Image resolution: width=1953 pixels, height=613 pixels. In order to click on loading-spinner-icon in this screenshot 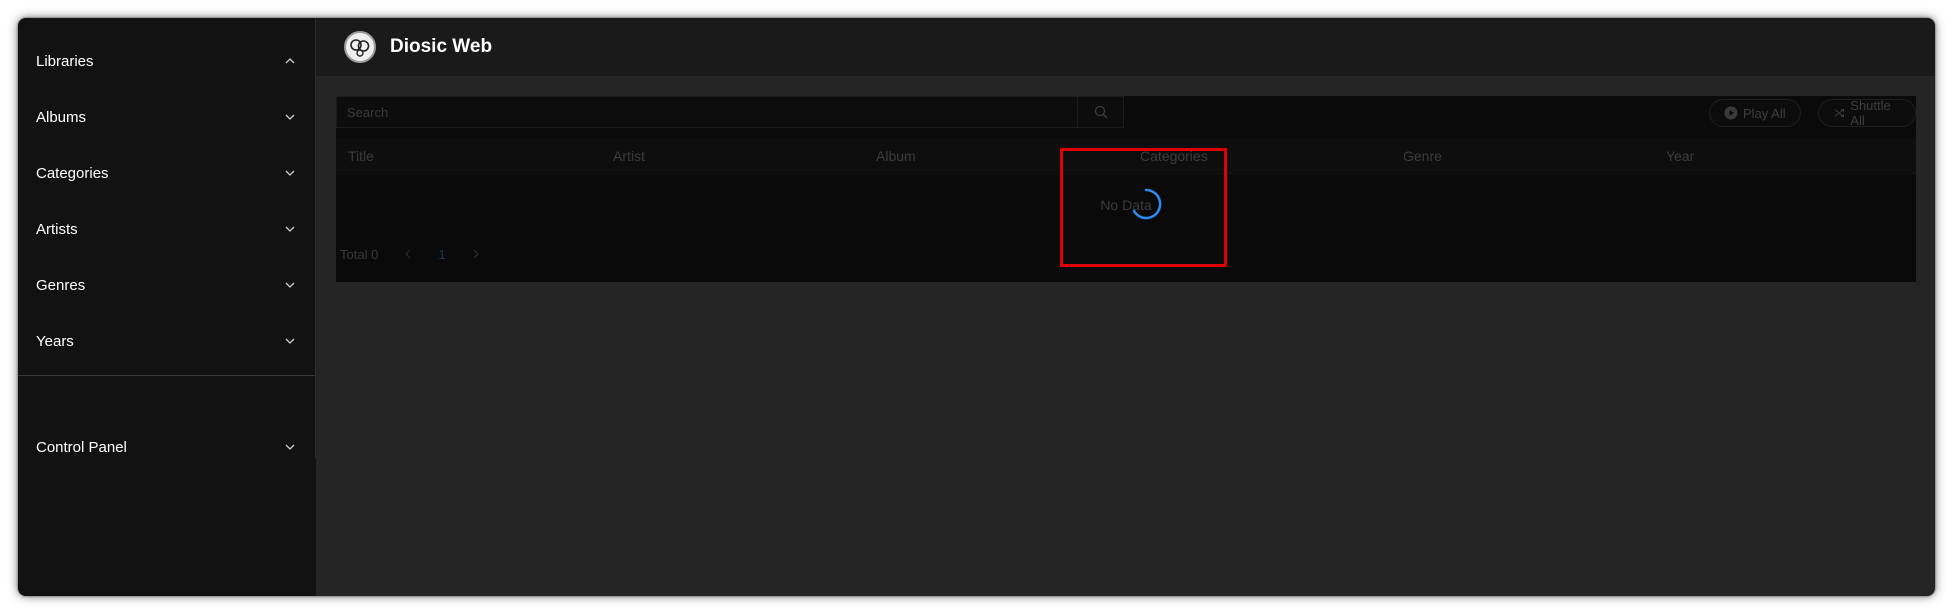, I will do `click(1147, 204)`.